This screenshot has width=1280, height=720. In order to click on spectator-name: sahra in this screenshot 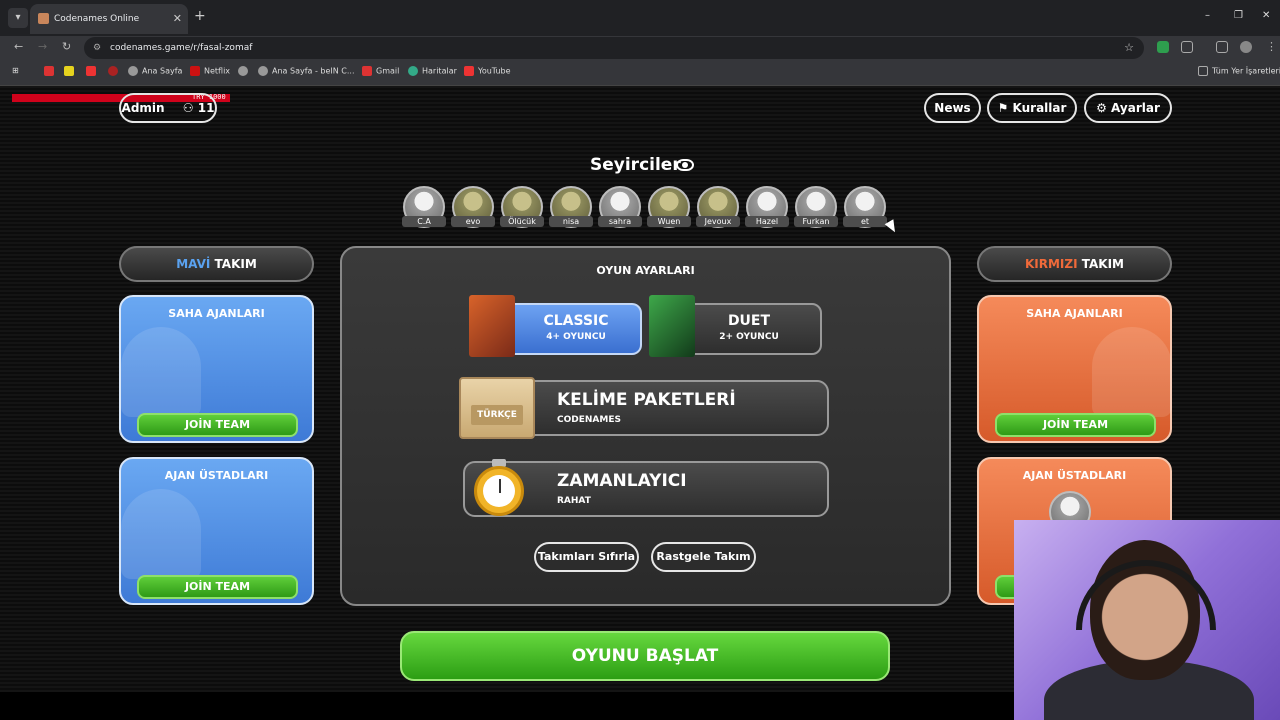, I will do `click(620, 221)`.